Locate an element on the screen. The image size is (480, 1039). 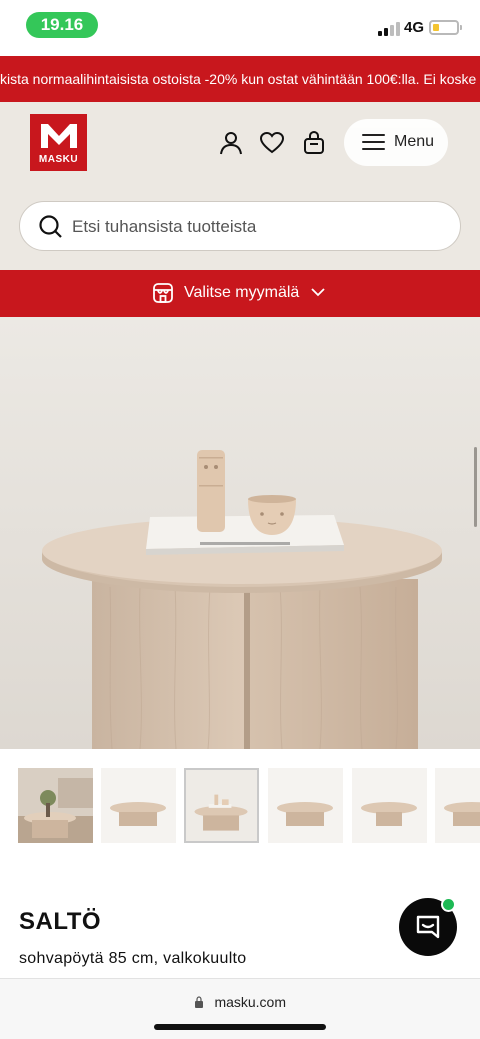
browser-address-bar: masku.com is located at coordinates (240, 1008).